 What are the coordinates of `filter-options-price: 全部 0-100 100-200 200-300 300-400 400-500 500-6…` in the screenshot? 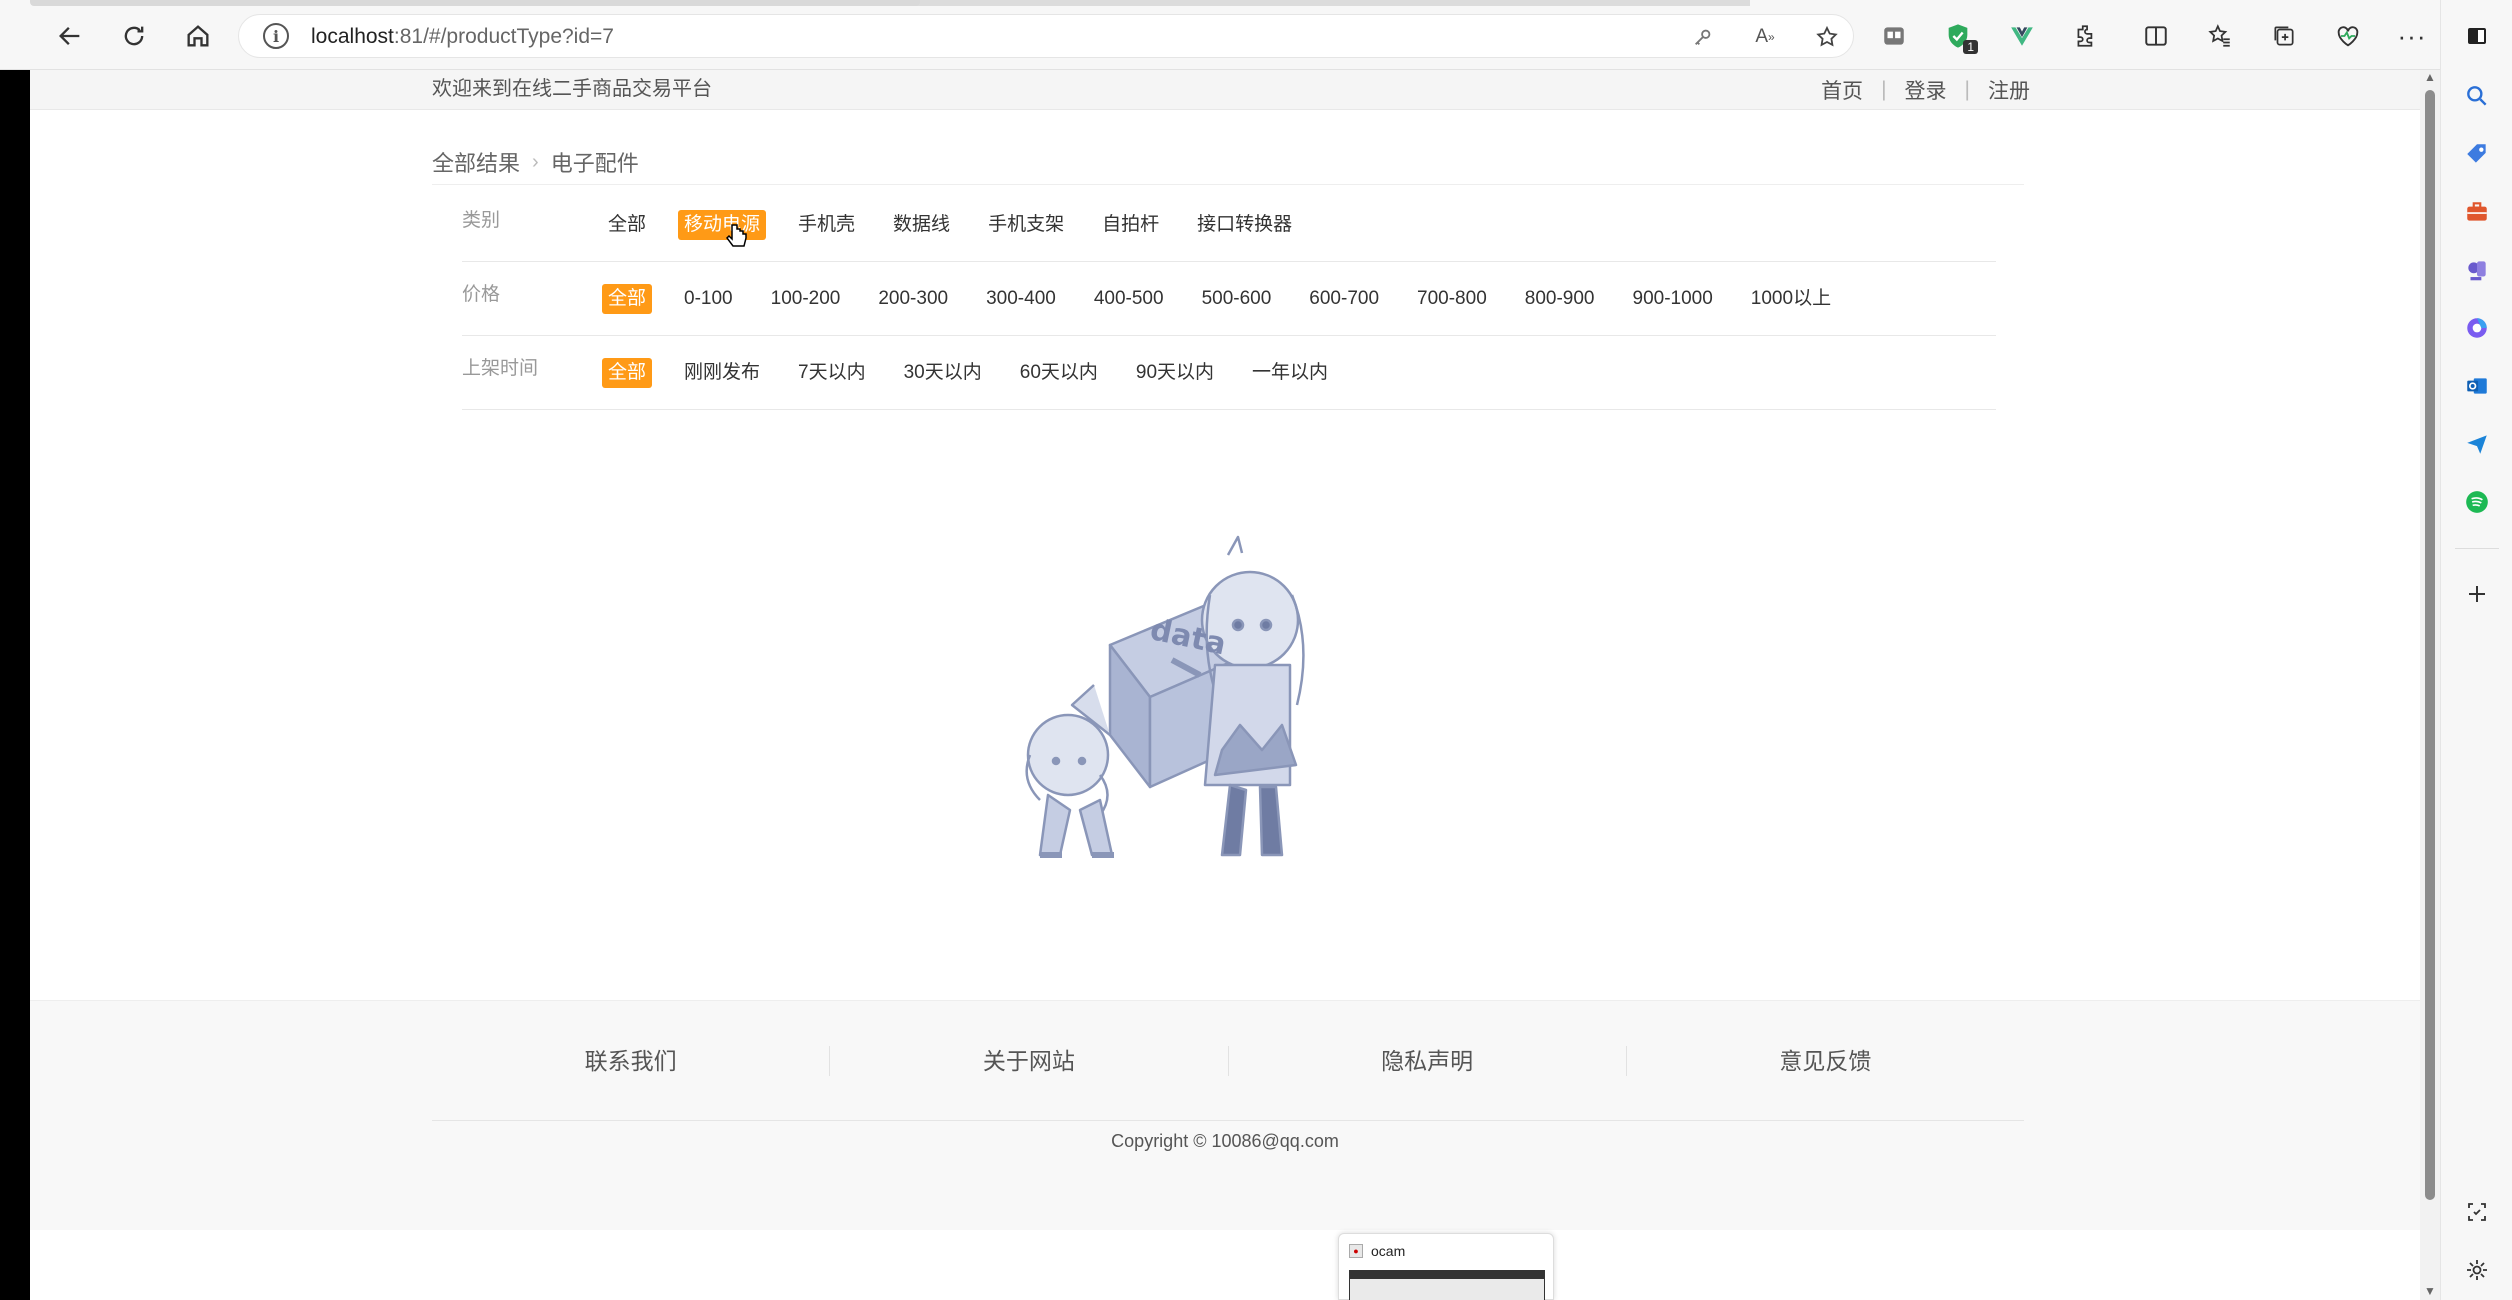 It's located at (1232, 299).